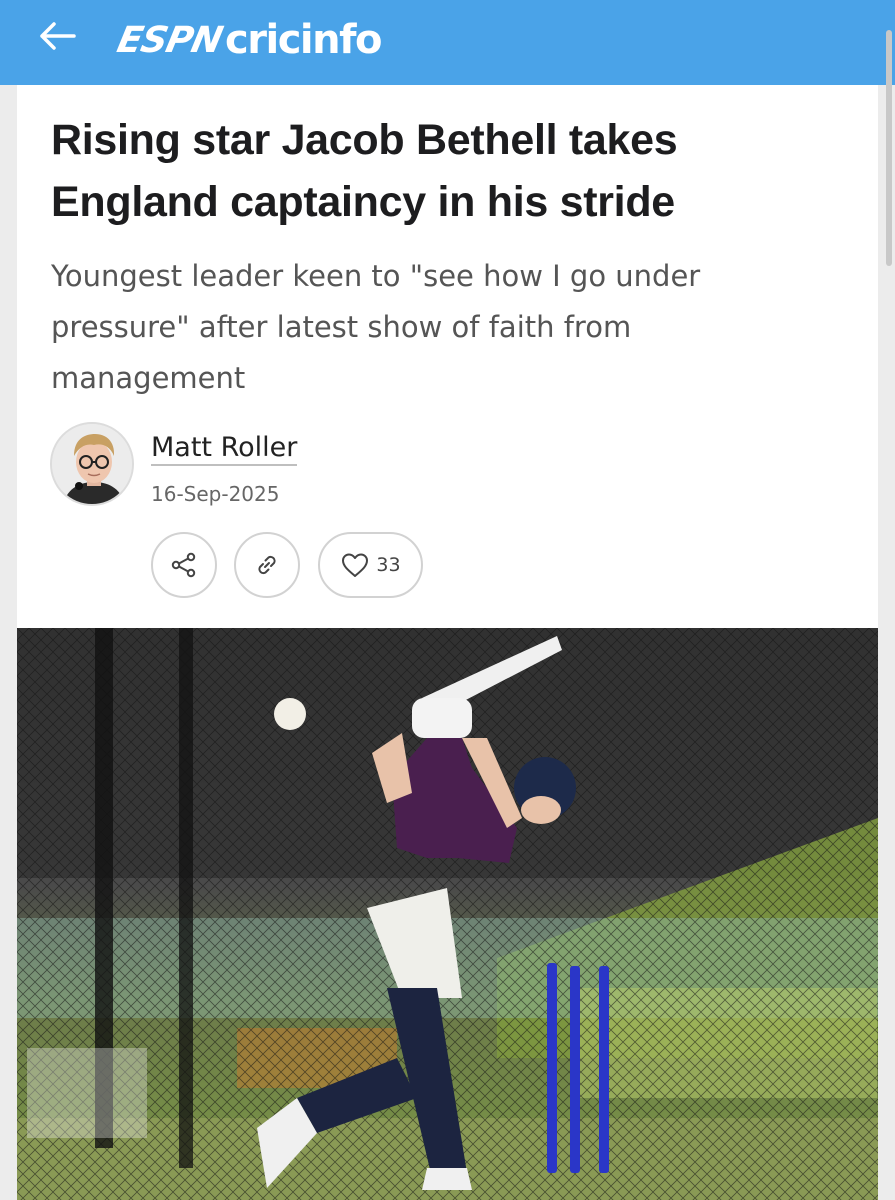 Image resolution: width=895 pixels, height=1200 pixels. I want to click on share-icon, so click(183, 565).